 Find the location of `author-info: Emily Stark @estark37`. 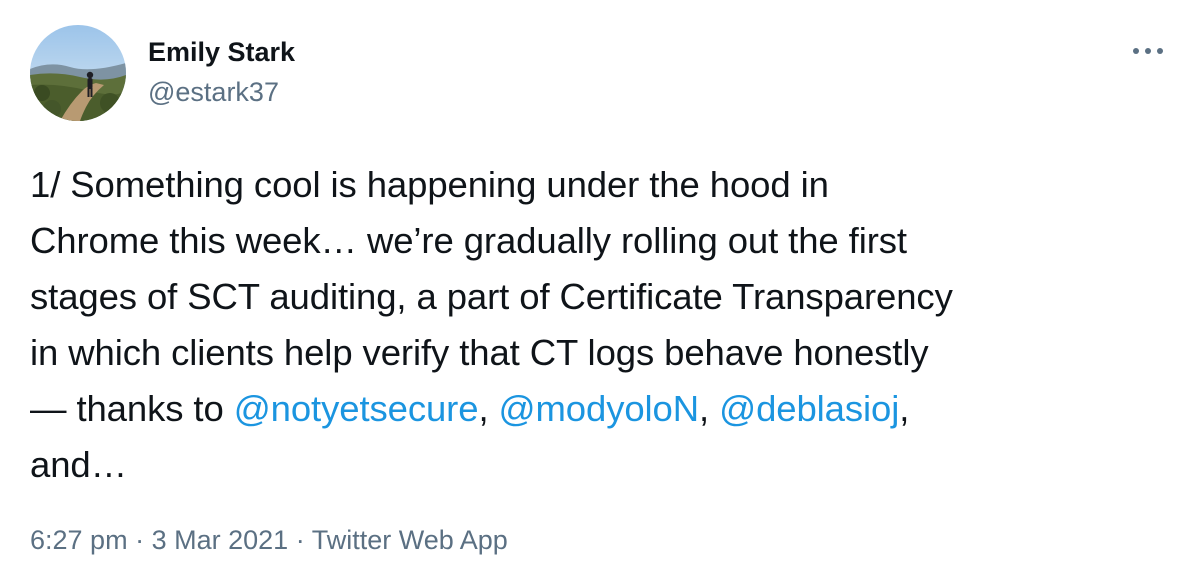

author-info: Emily Stark @estark37 is located at coordinates (221, 72).